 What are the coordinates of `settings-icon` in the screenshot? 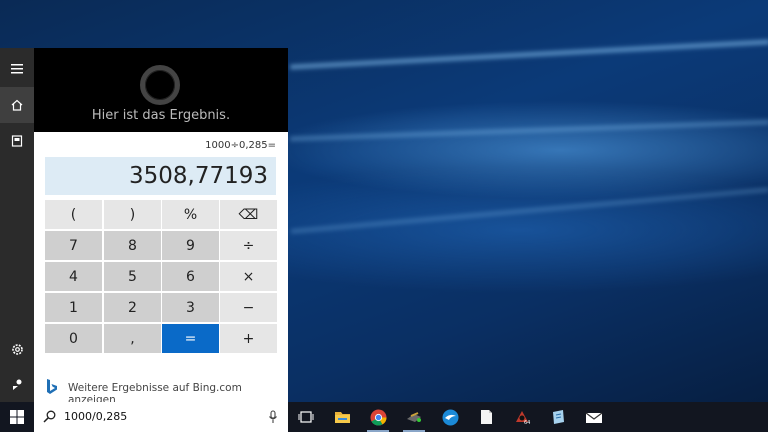 It's located at (17, 349).